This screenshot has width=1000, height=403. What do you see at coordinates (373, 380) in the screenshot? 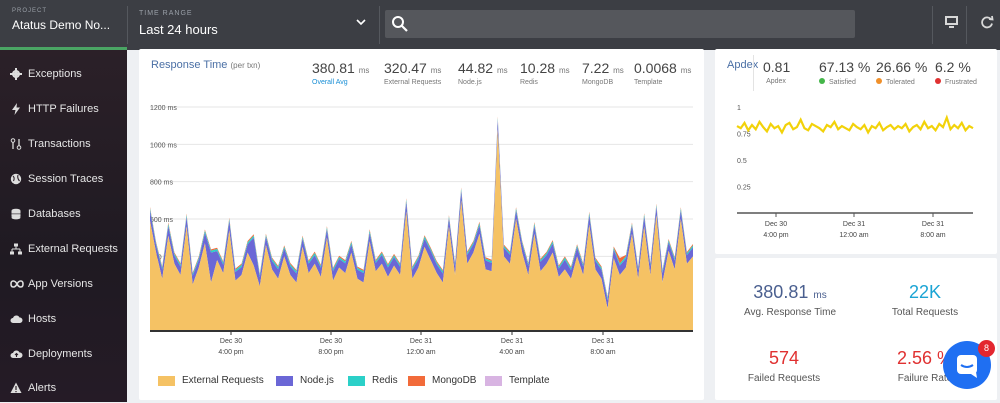
I see `legend-redis: Redis` at bounding box center [373, 380].